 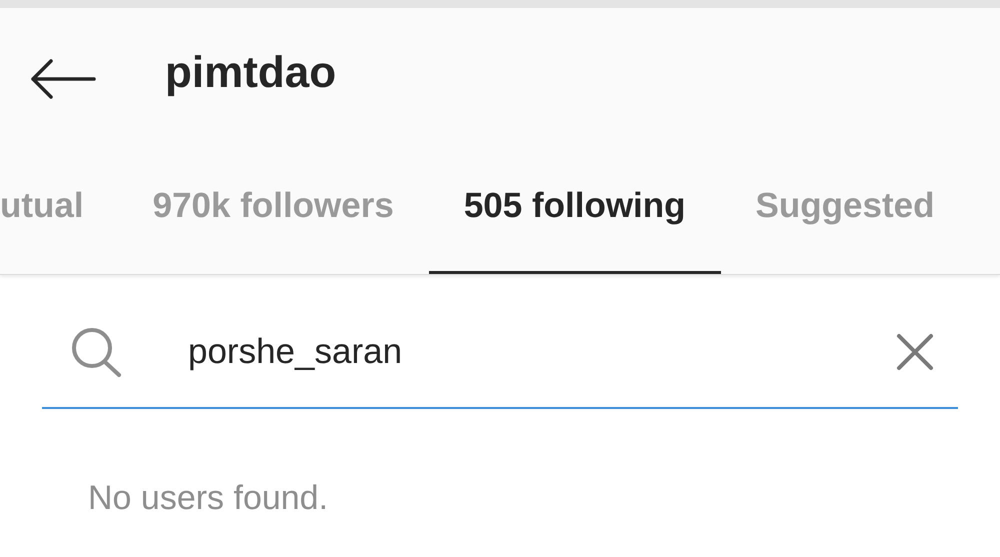 I want to click on tab: 970k followers, so click(x=273, y=212).